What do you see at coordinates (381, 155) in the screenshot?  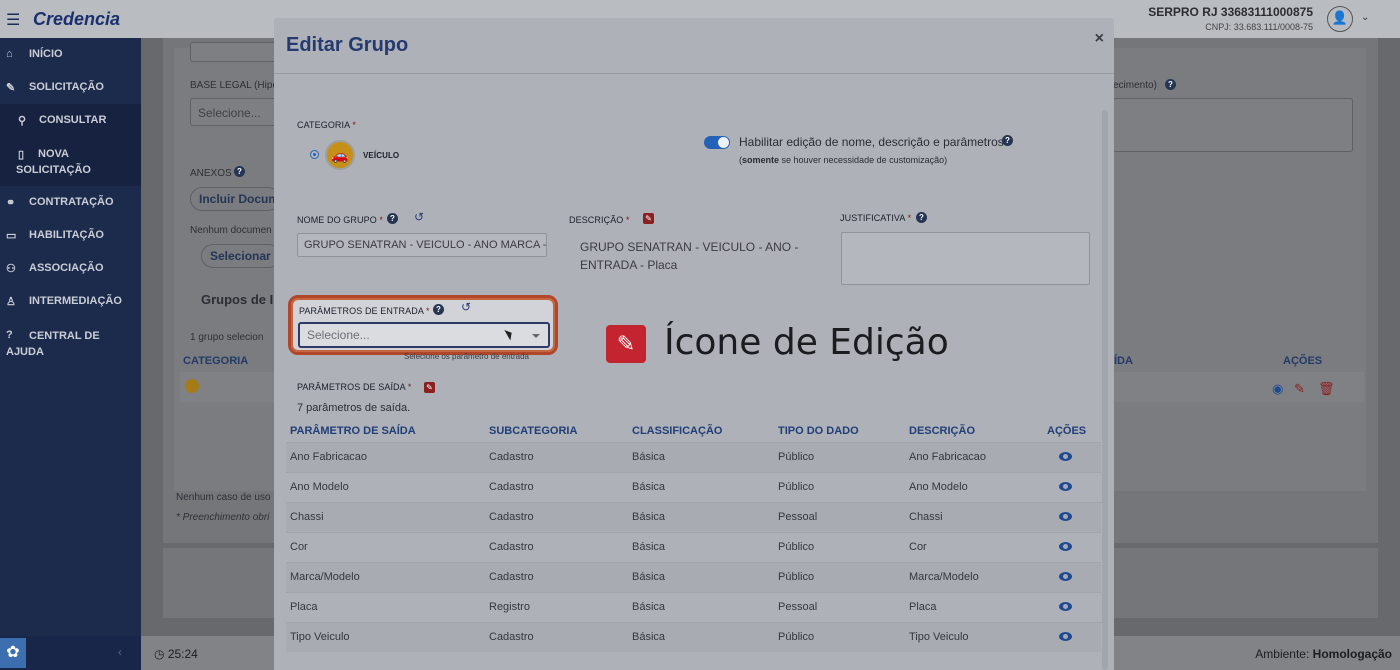 I see `categoria-value: VEÍCULO` at bounding box center [381, 155].